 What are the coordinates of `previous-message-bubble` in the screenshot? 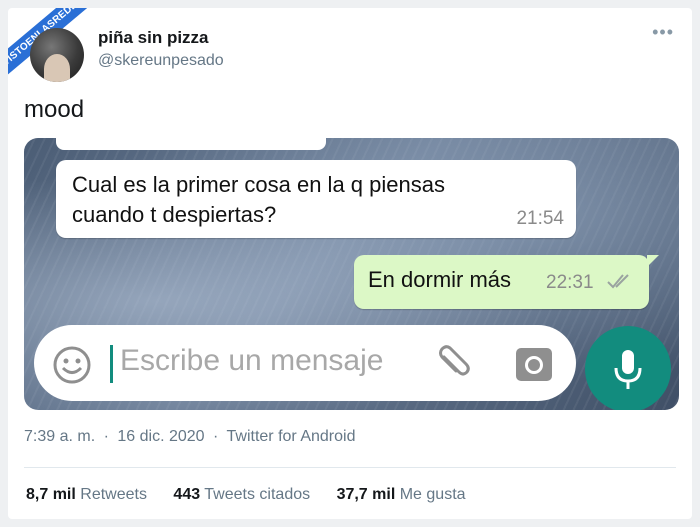 It's located at (191, 144).